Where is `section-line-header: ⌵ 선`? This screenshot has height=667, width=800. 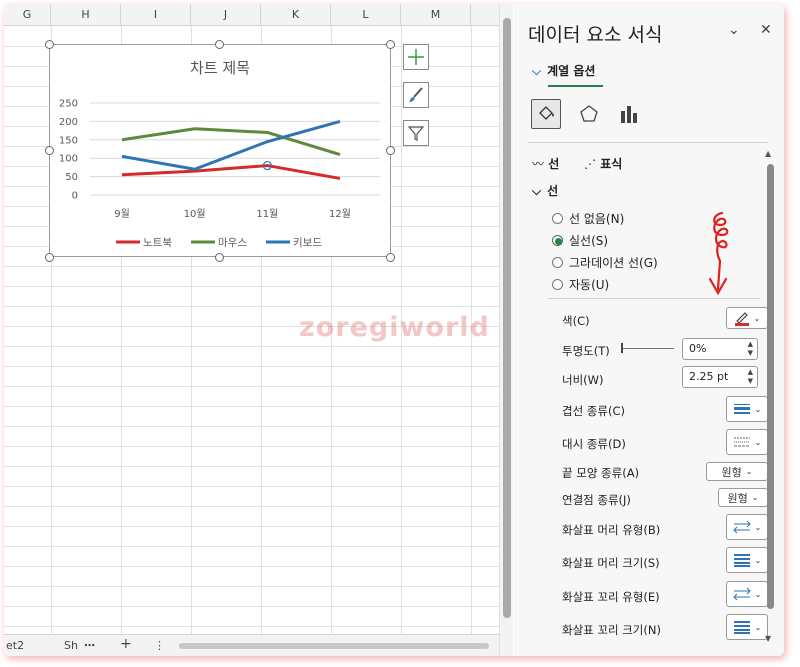
section-line-header: ⌵ 선 is located at coordinates (545, 190).